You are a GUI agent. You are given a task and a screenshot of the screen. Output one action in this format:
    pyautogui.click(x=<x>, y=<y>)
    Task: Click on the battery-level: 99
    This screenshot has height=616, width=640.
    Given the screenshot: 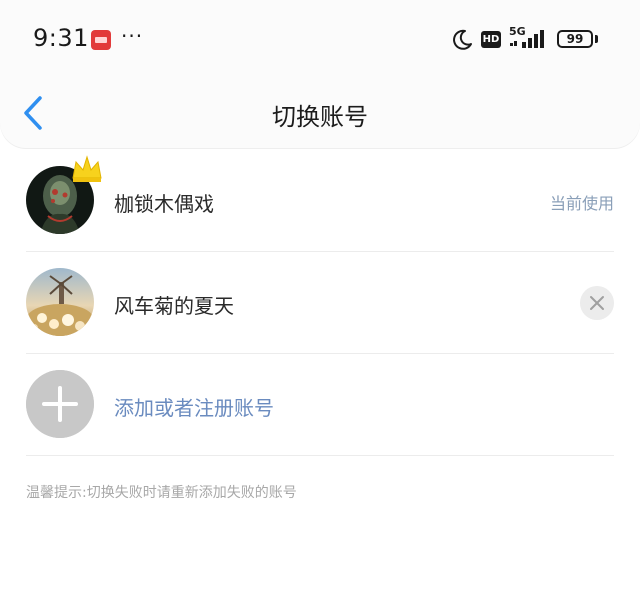 What is the action you would take?
    pyautogui.click(x=575, y=39)
    